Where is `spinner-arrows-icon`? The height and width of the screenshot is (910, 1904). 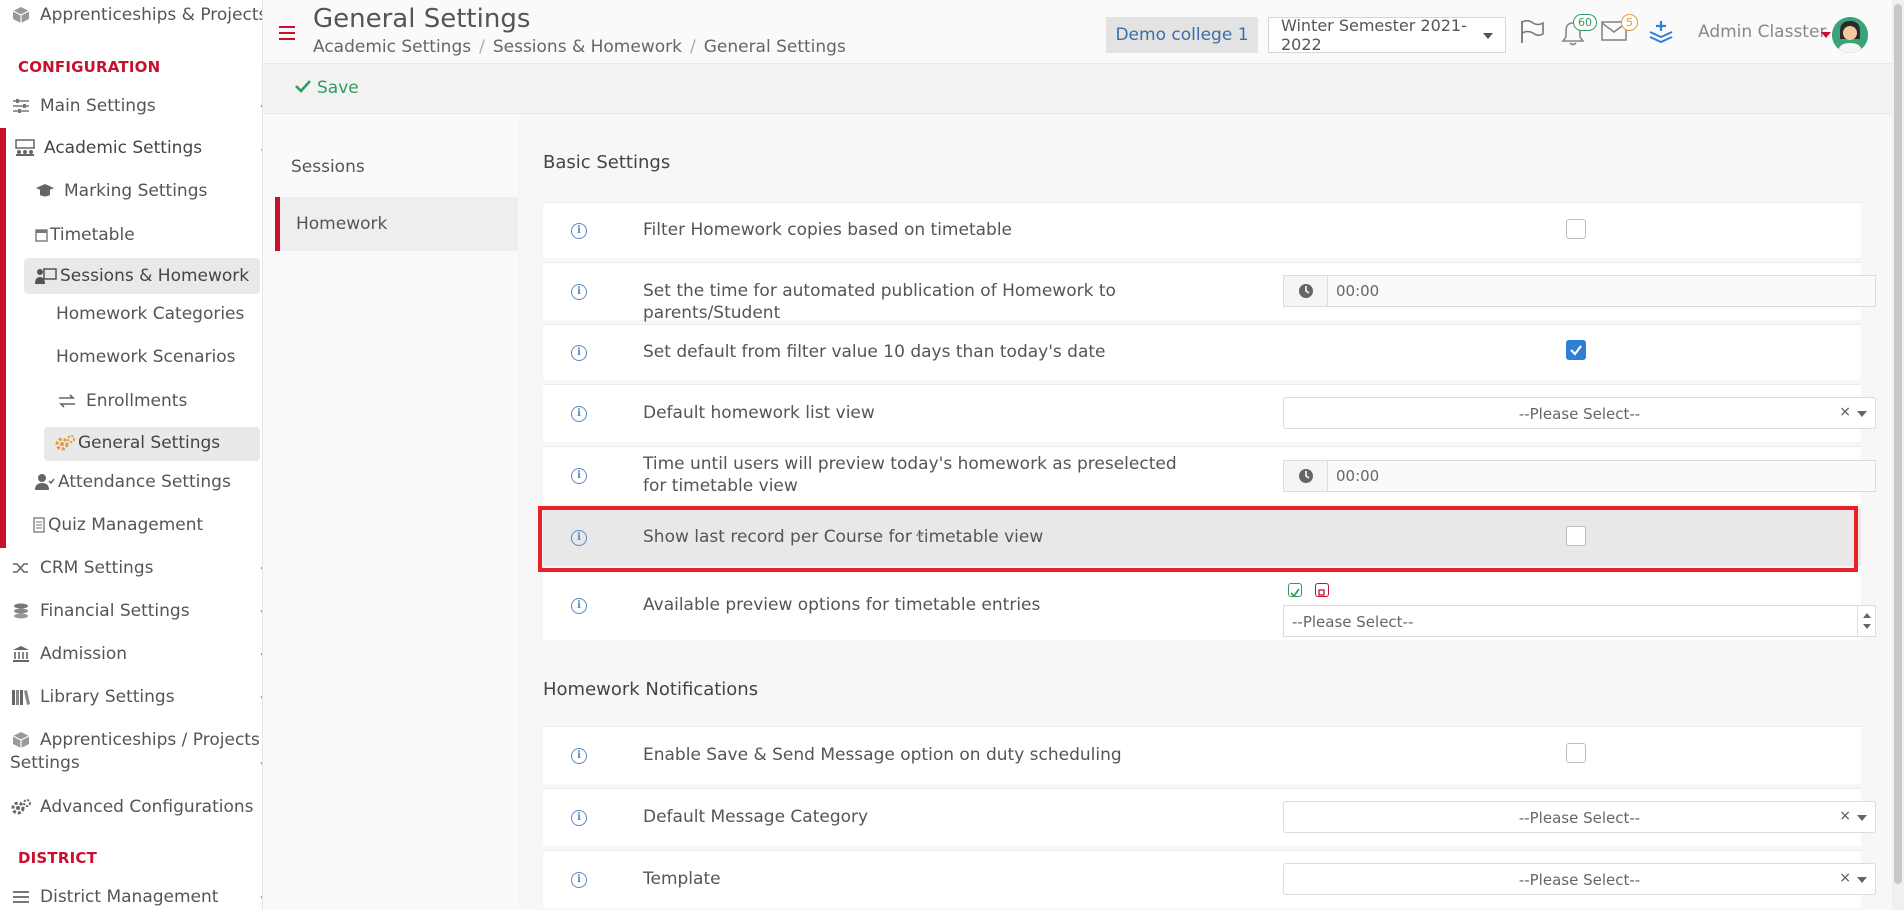
spinner-arrows-icon is located at coordinates (1866, 621).